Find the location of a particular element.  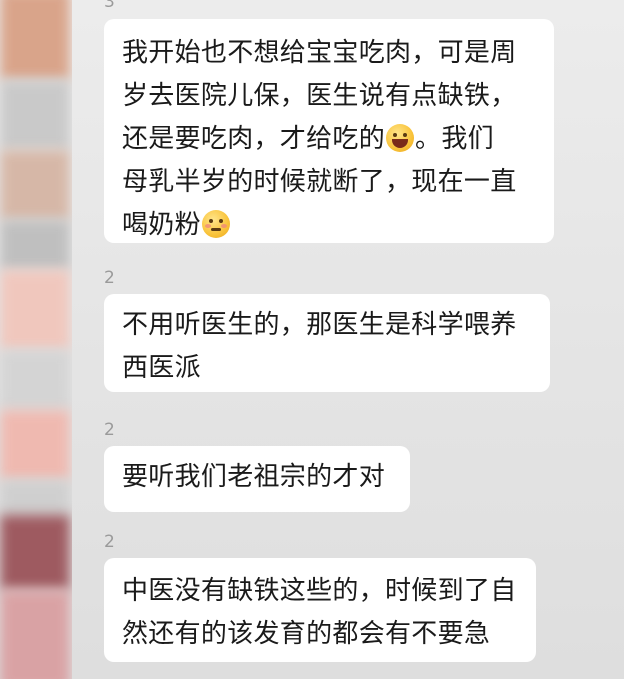

woozy-face-icon is located at coordinates (215, 224).